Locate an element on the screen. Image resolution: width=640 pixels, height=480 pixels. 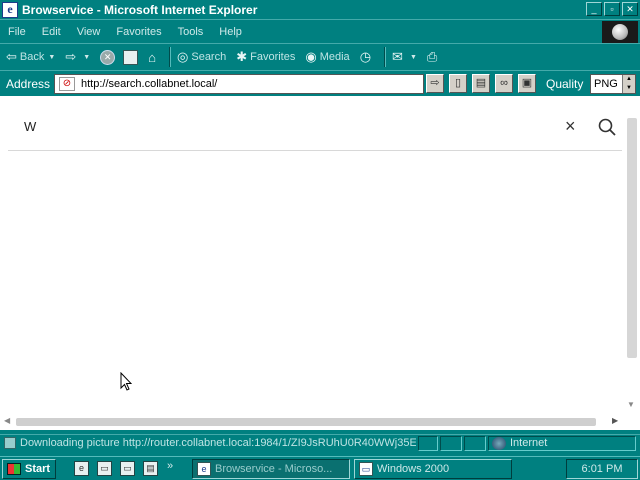
windows-throbber is located at coordinates (620, 32).